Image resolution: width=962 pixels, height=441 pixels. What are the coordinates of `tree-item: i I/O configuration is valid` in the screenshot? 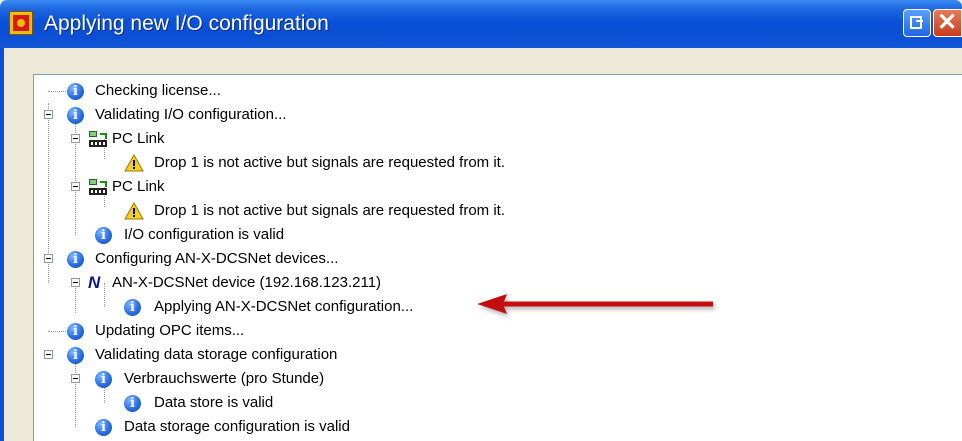 It's located at (334, 235).